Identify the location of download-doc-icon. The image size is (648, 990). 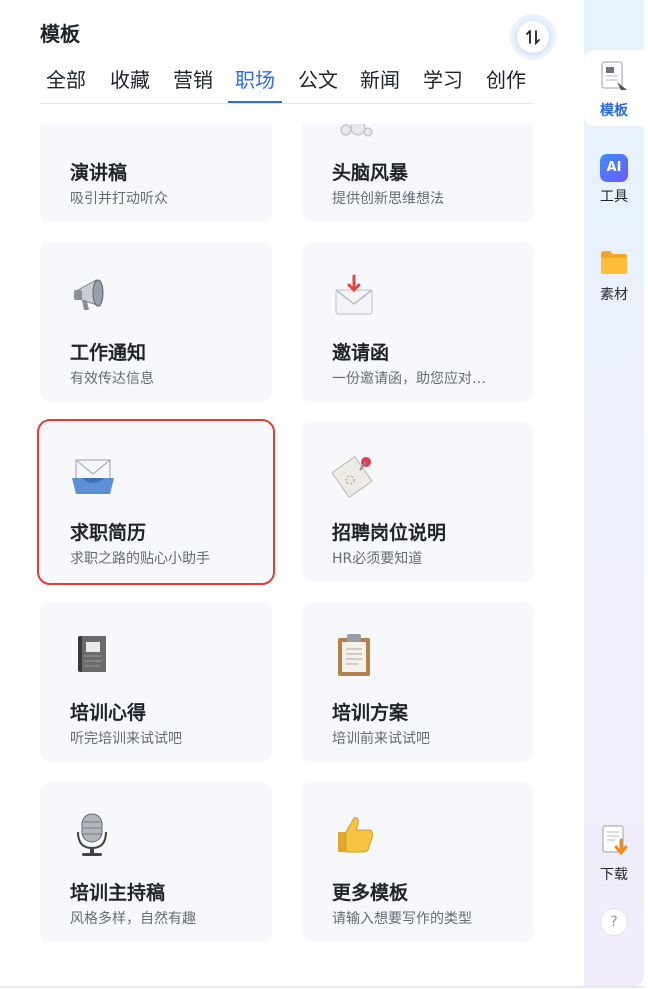
(615, 840).